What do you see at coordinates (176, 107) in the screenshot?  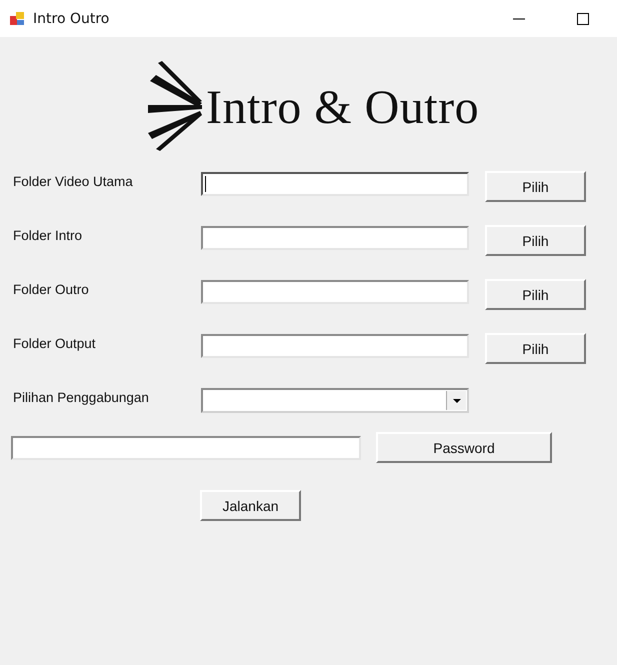 I see `rays-icon` at bounding box center [176, 107].